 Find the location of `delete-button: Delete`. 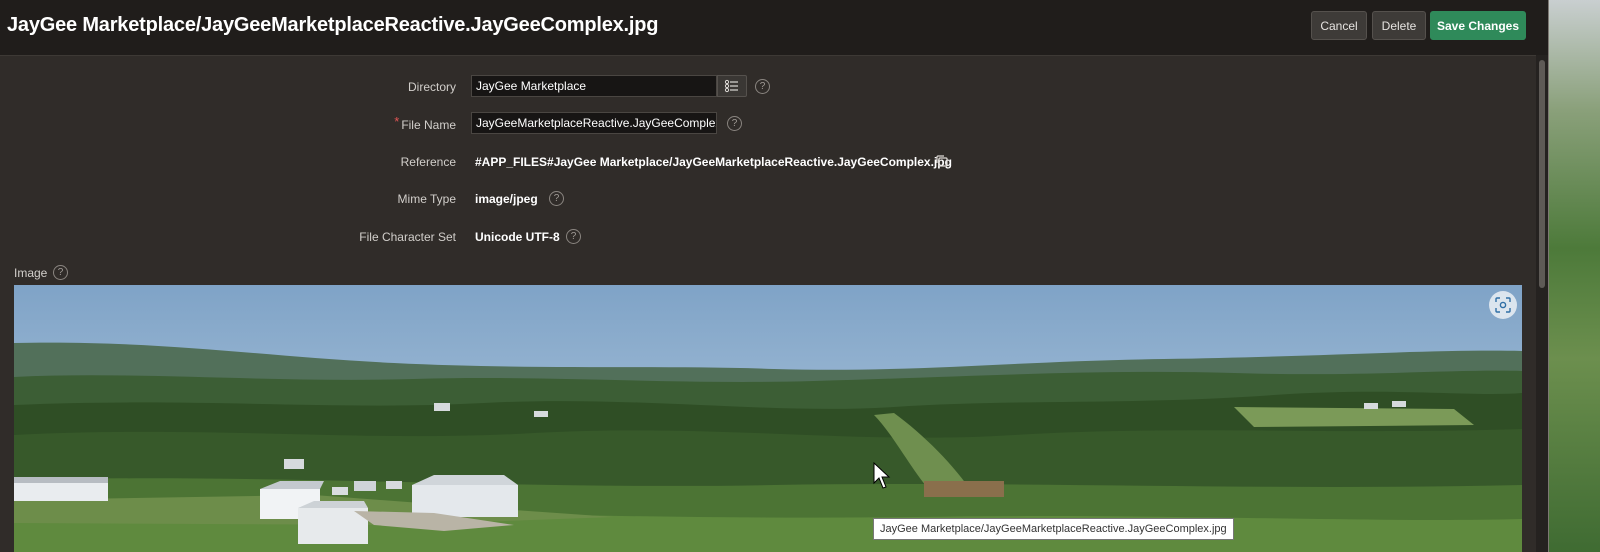

delete-button: Delete is located at coordinates (1399, 25).